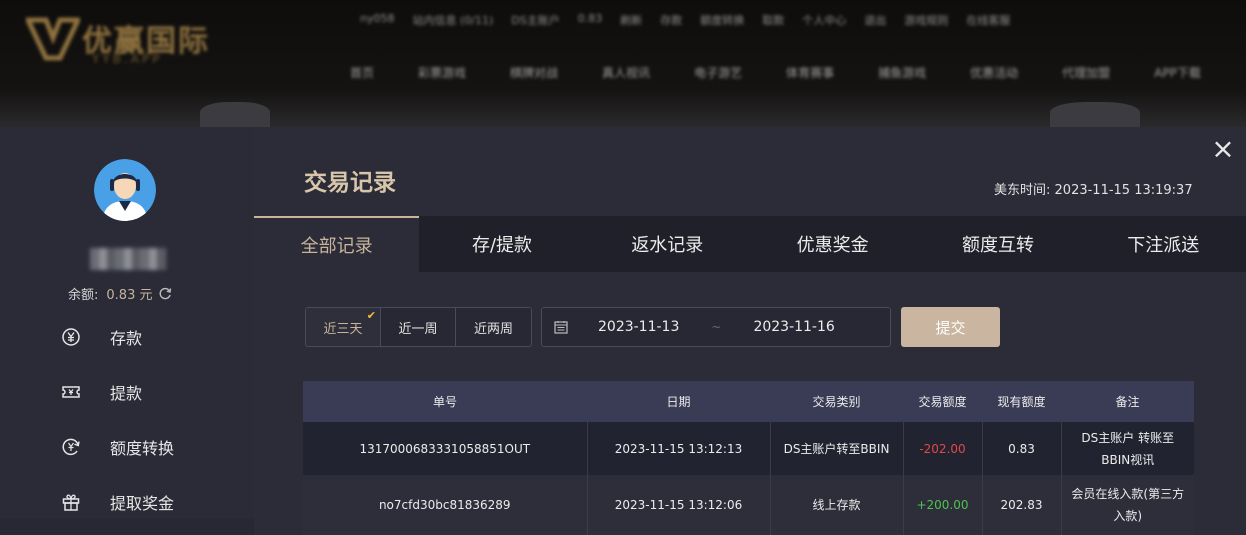 The image size is (1246, 535). Describe the element at coordinates (667, 244) in the screenshot. I see `tab-rebate: 返水记录` at that location.